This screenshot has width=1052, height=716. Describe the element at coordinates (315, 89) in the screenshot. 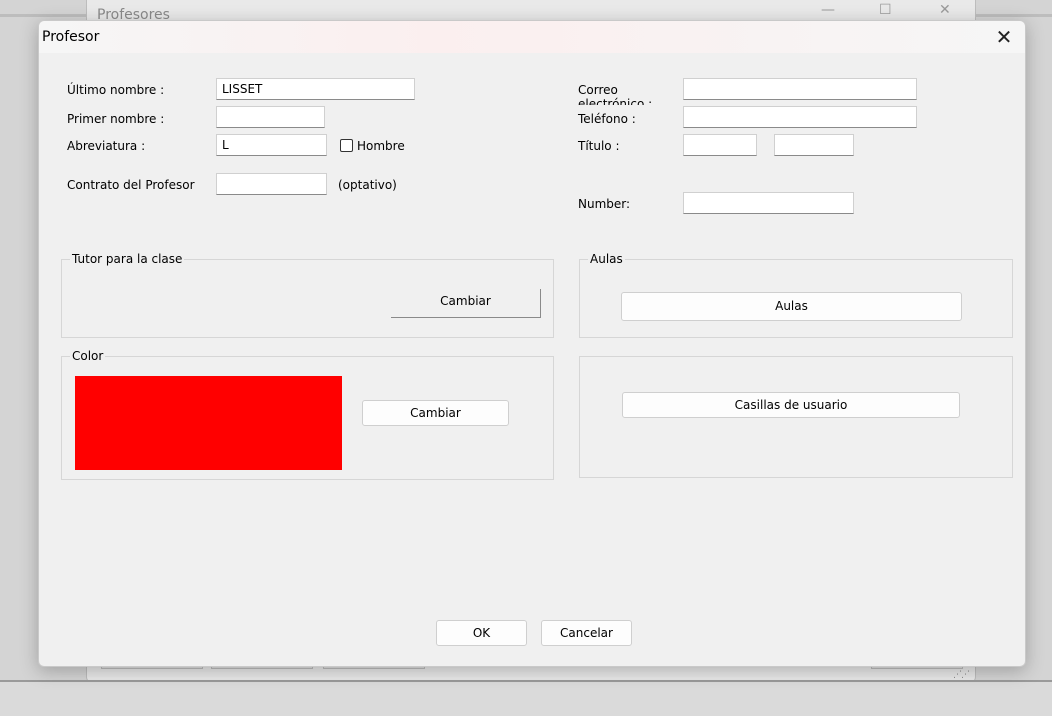

I see `last-name-field` at that location.